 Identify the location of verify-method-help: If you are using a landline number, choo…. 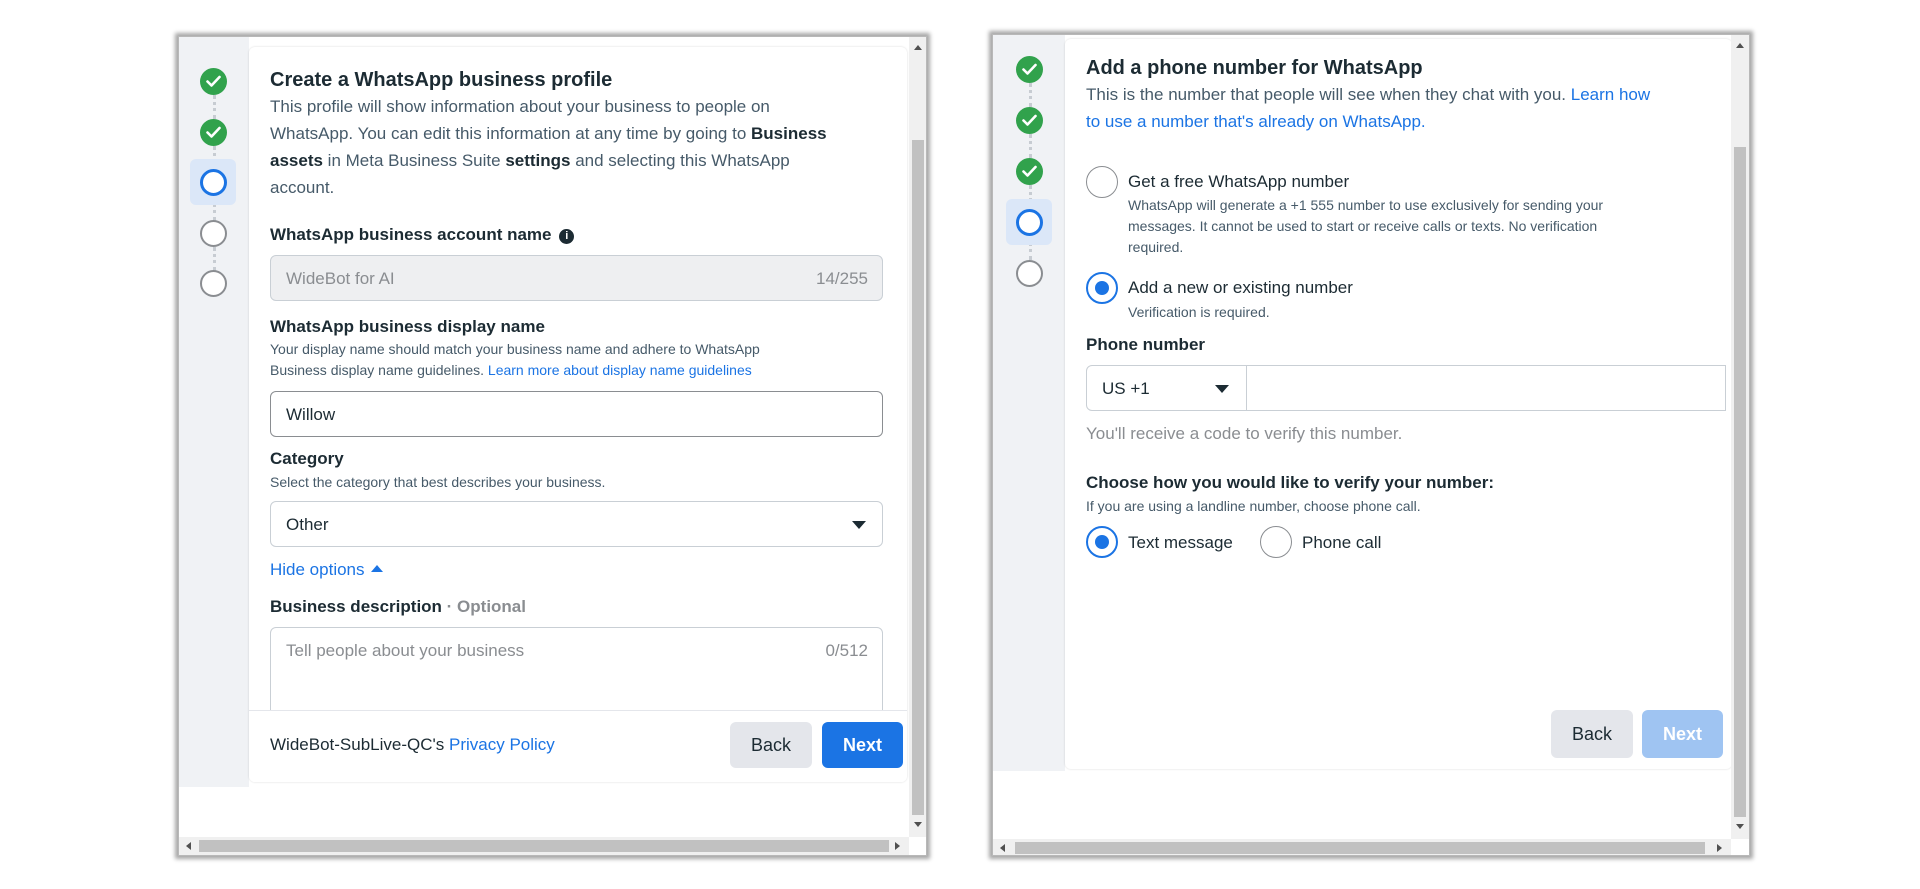
(1253, 506).